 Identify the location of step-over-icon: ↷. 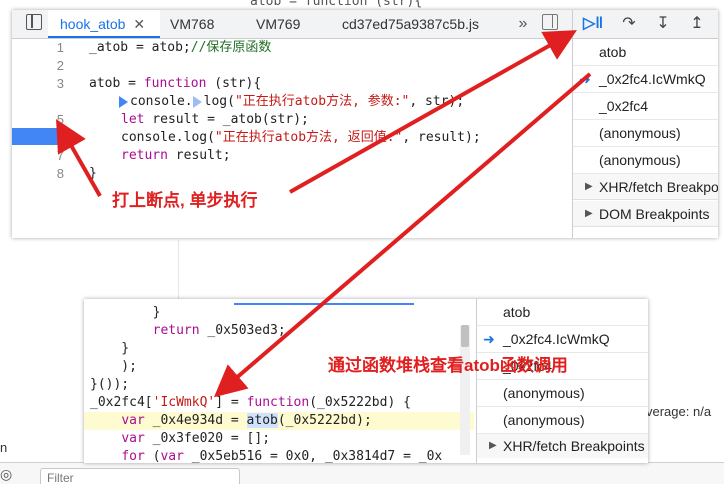
(629, 24).